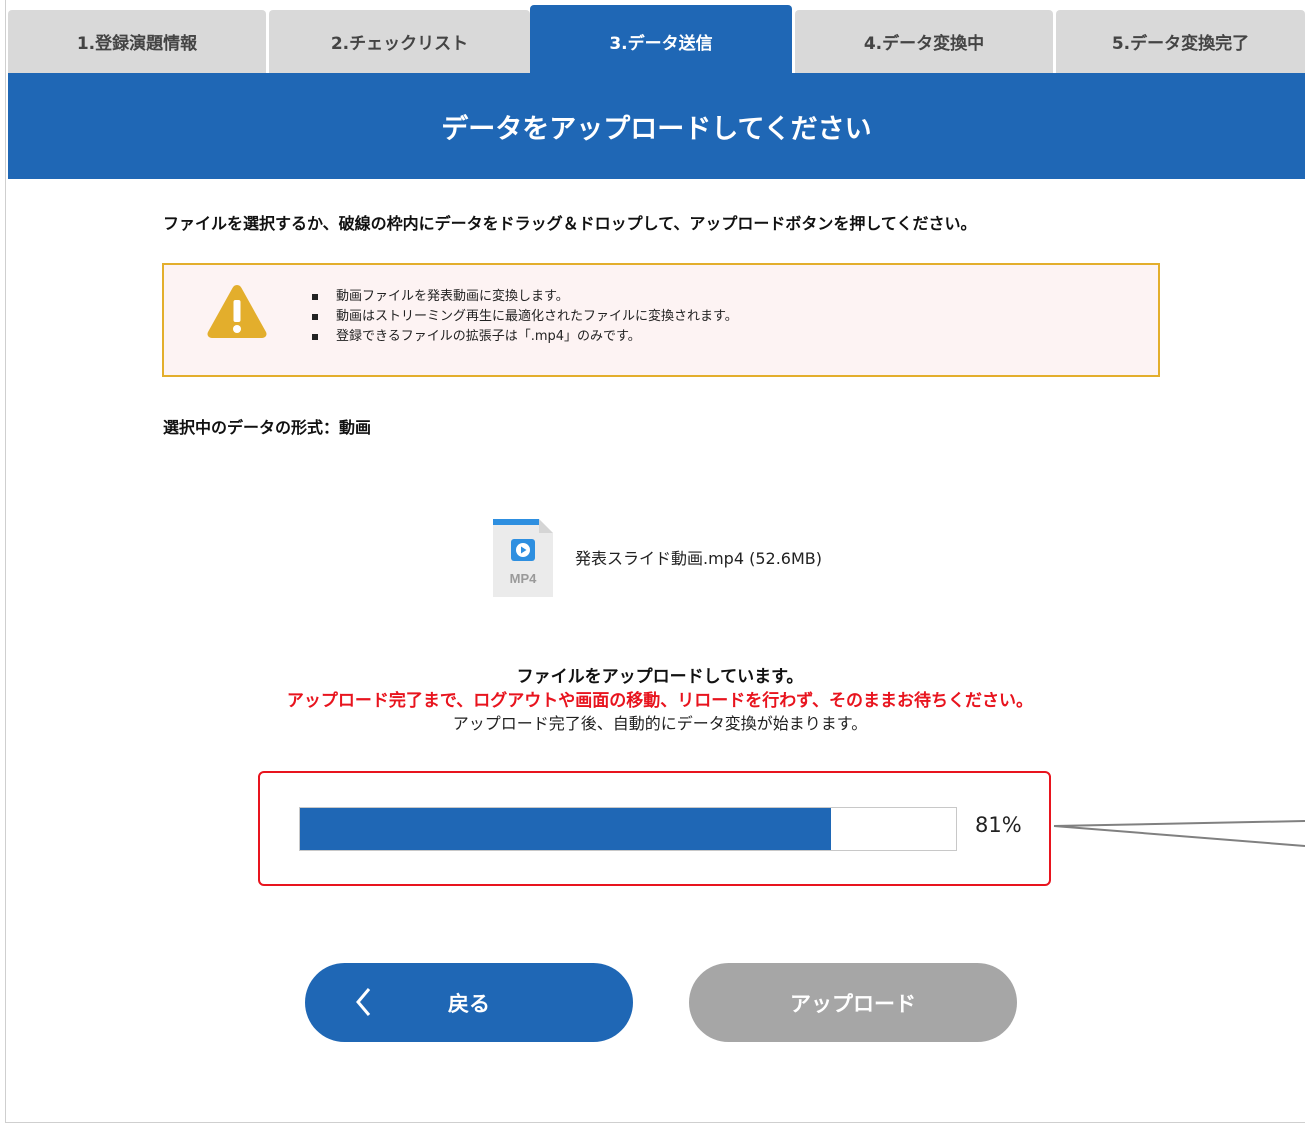 This screenshot has width=1305, height=1123. What do you see at coordinates (1179, 833) in the screenshot?
I see `callout-line` at bounding box center [1179, 833].